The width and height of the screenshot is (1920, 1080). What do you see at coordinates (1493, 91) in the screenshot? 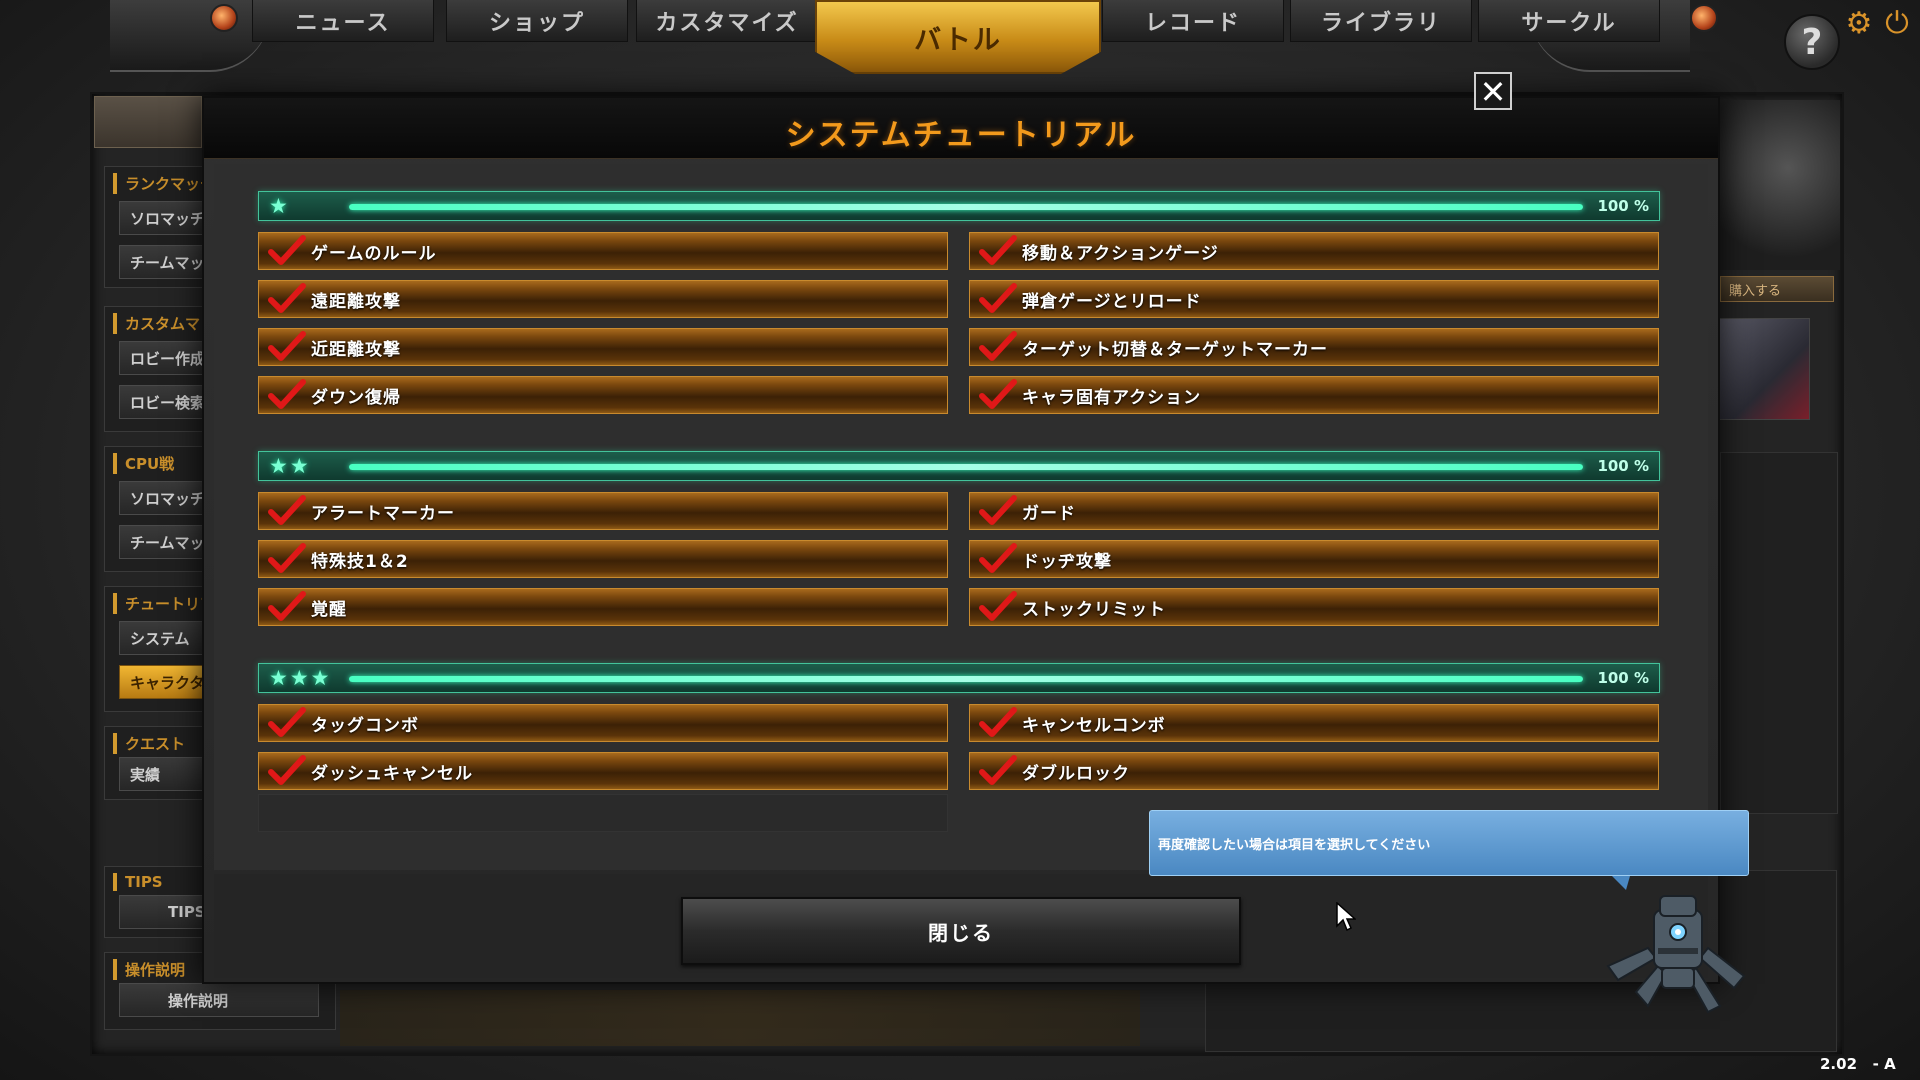
I see `close-icon: ✕` at bounding box center [1493, 91].